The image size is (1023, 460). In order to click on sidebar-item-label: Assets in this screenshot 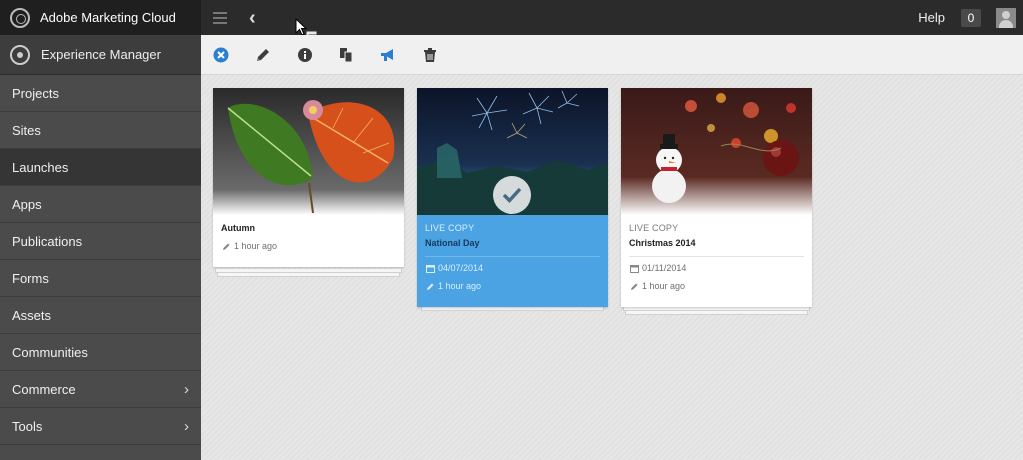, I will do `click(32, 315)`.